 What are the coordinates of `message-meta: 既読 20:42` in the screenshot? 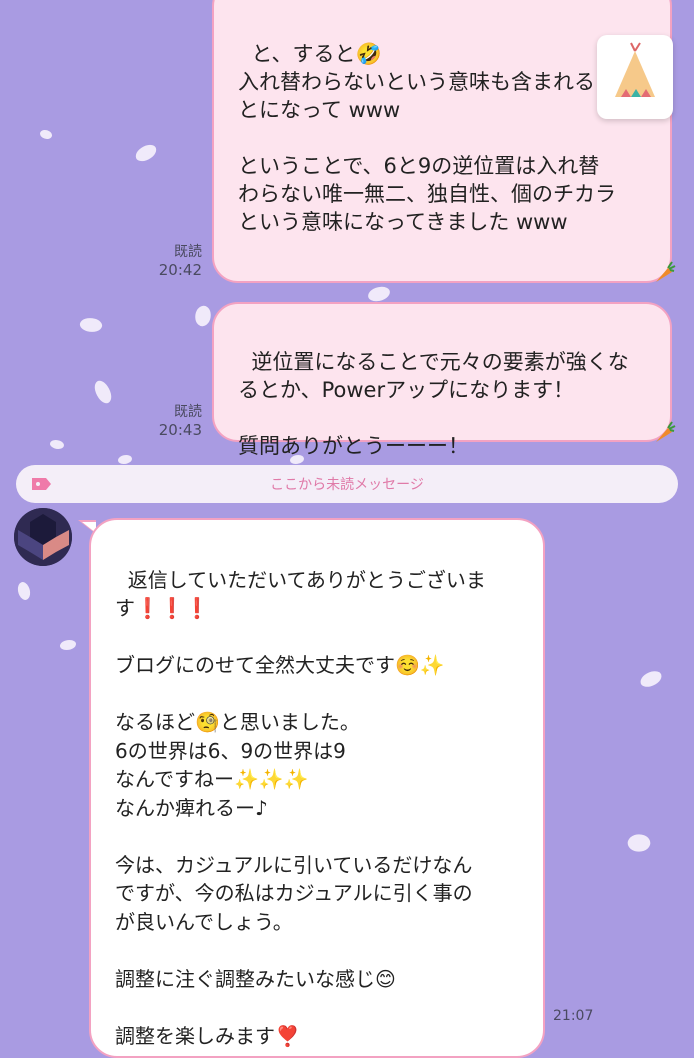 It's located at (176, 261).